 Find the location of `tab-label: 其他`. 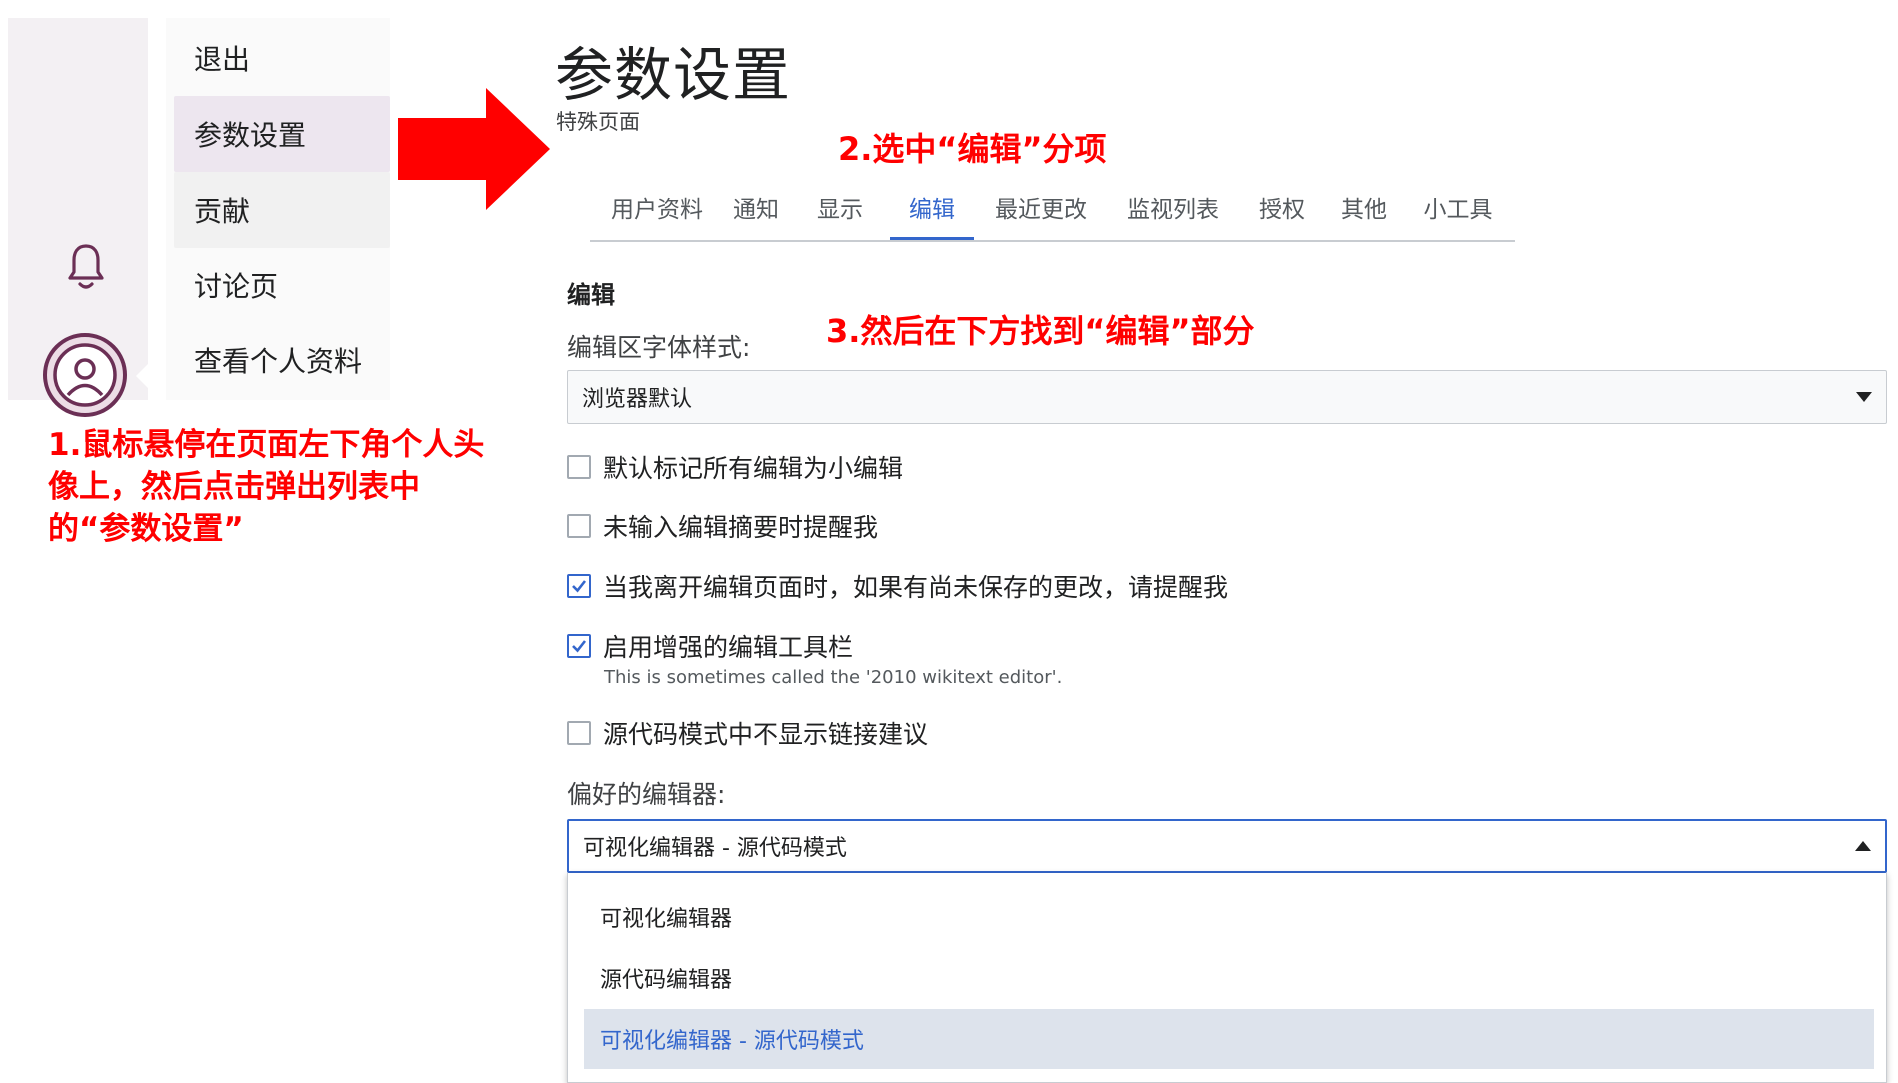

tab-label: 其他 is located at coordinates (1364, 210).